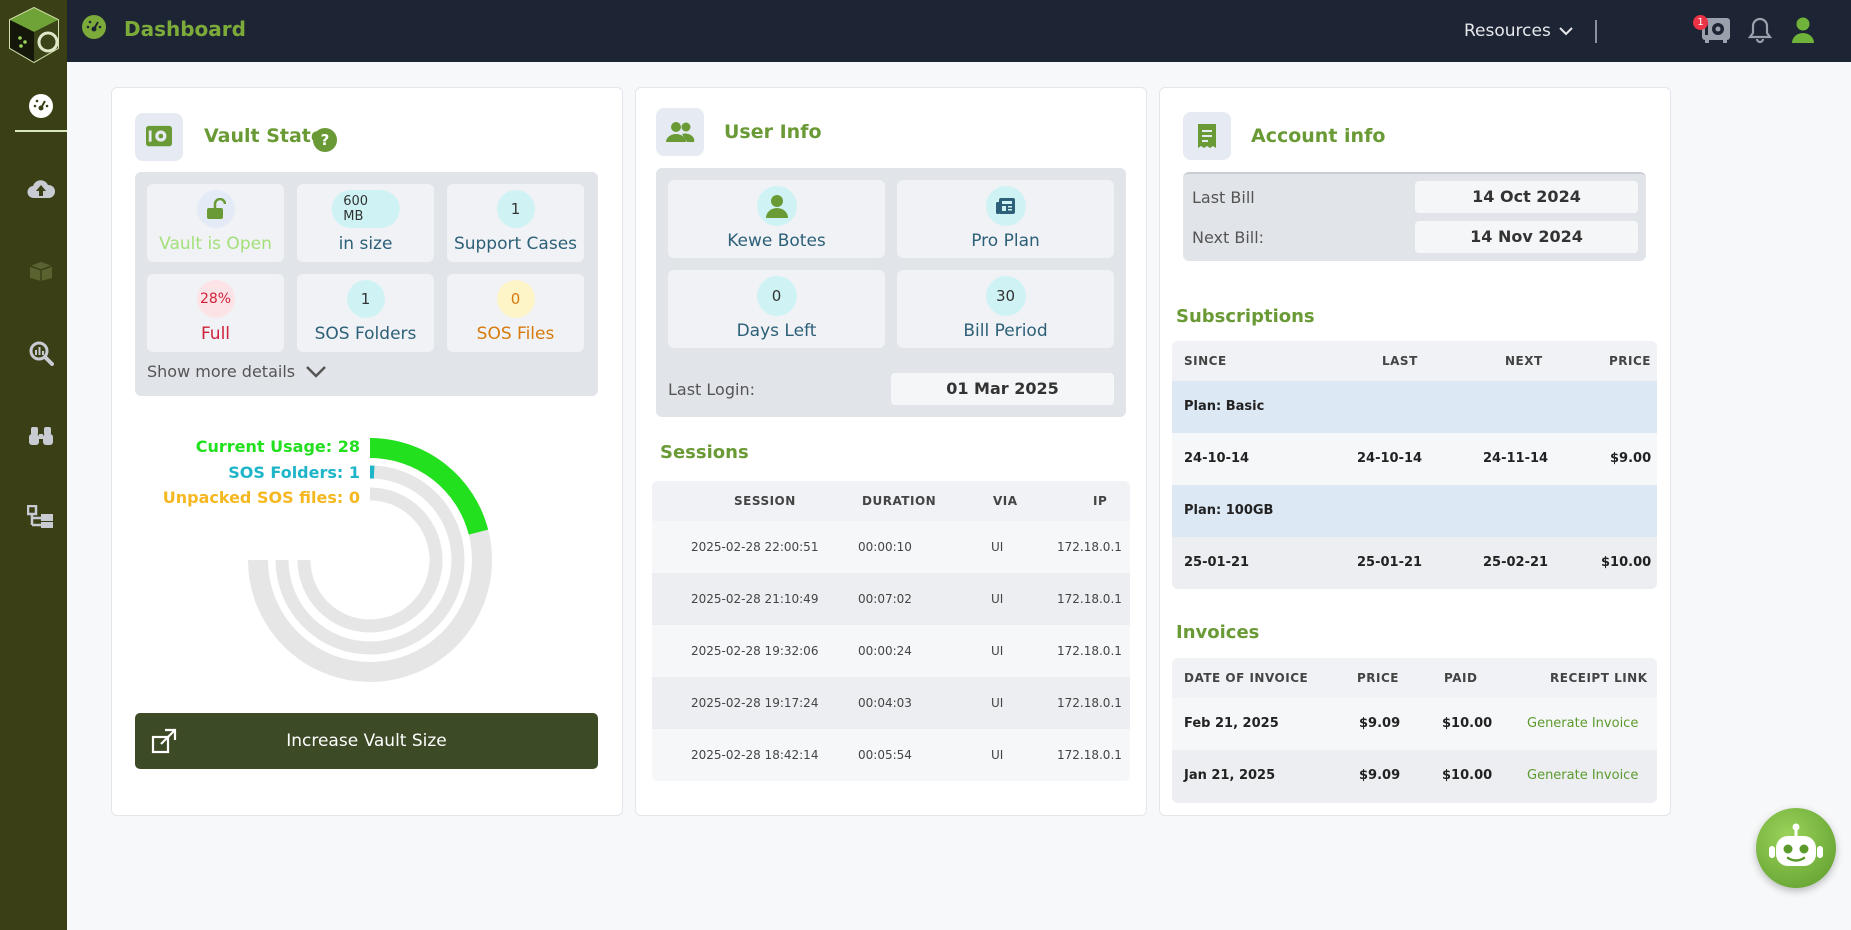  Describe the element at coordinates (1228, 237) in the screenshot. I see `next-bill-label: Next Bill:` at that location.